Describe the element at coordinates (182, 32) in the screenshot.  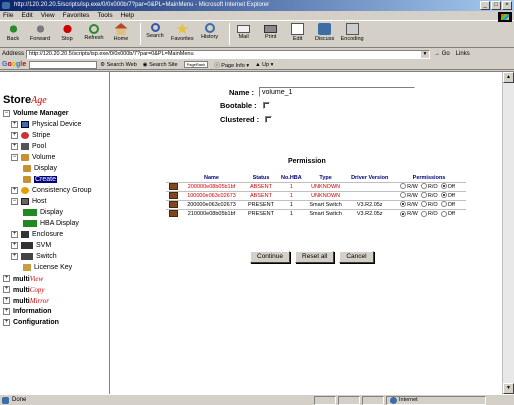
I see `favorites-button: Favorites` at that location.